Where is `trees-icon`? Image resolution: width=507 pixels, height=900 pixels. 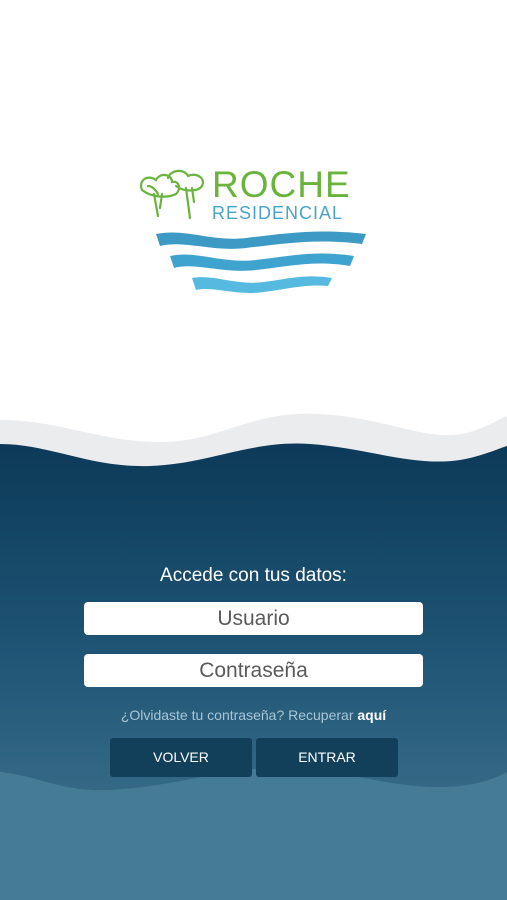
trees-icon is located at coordinates (172, 194).